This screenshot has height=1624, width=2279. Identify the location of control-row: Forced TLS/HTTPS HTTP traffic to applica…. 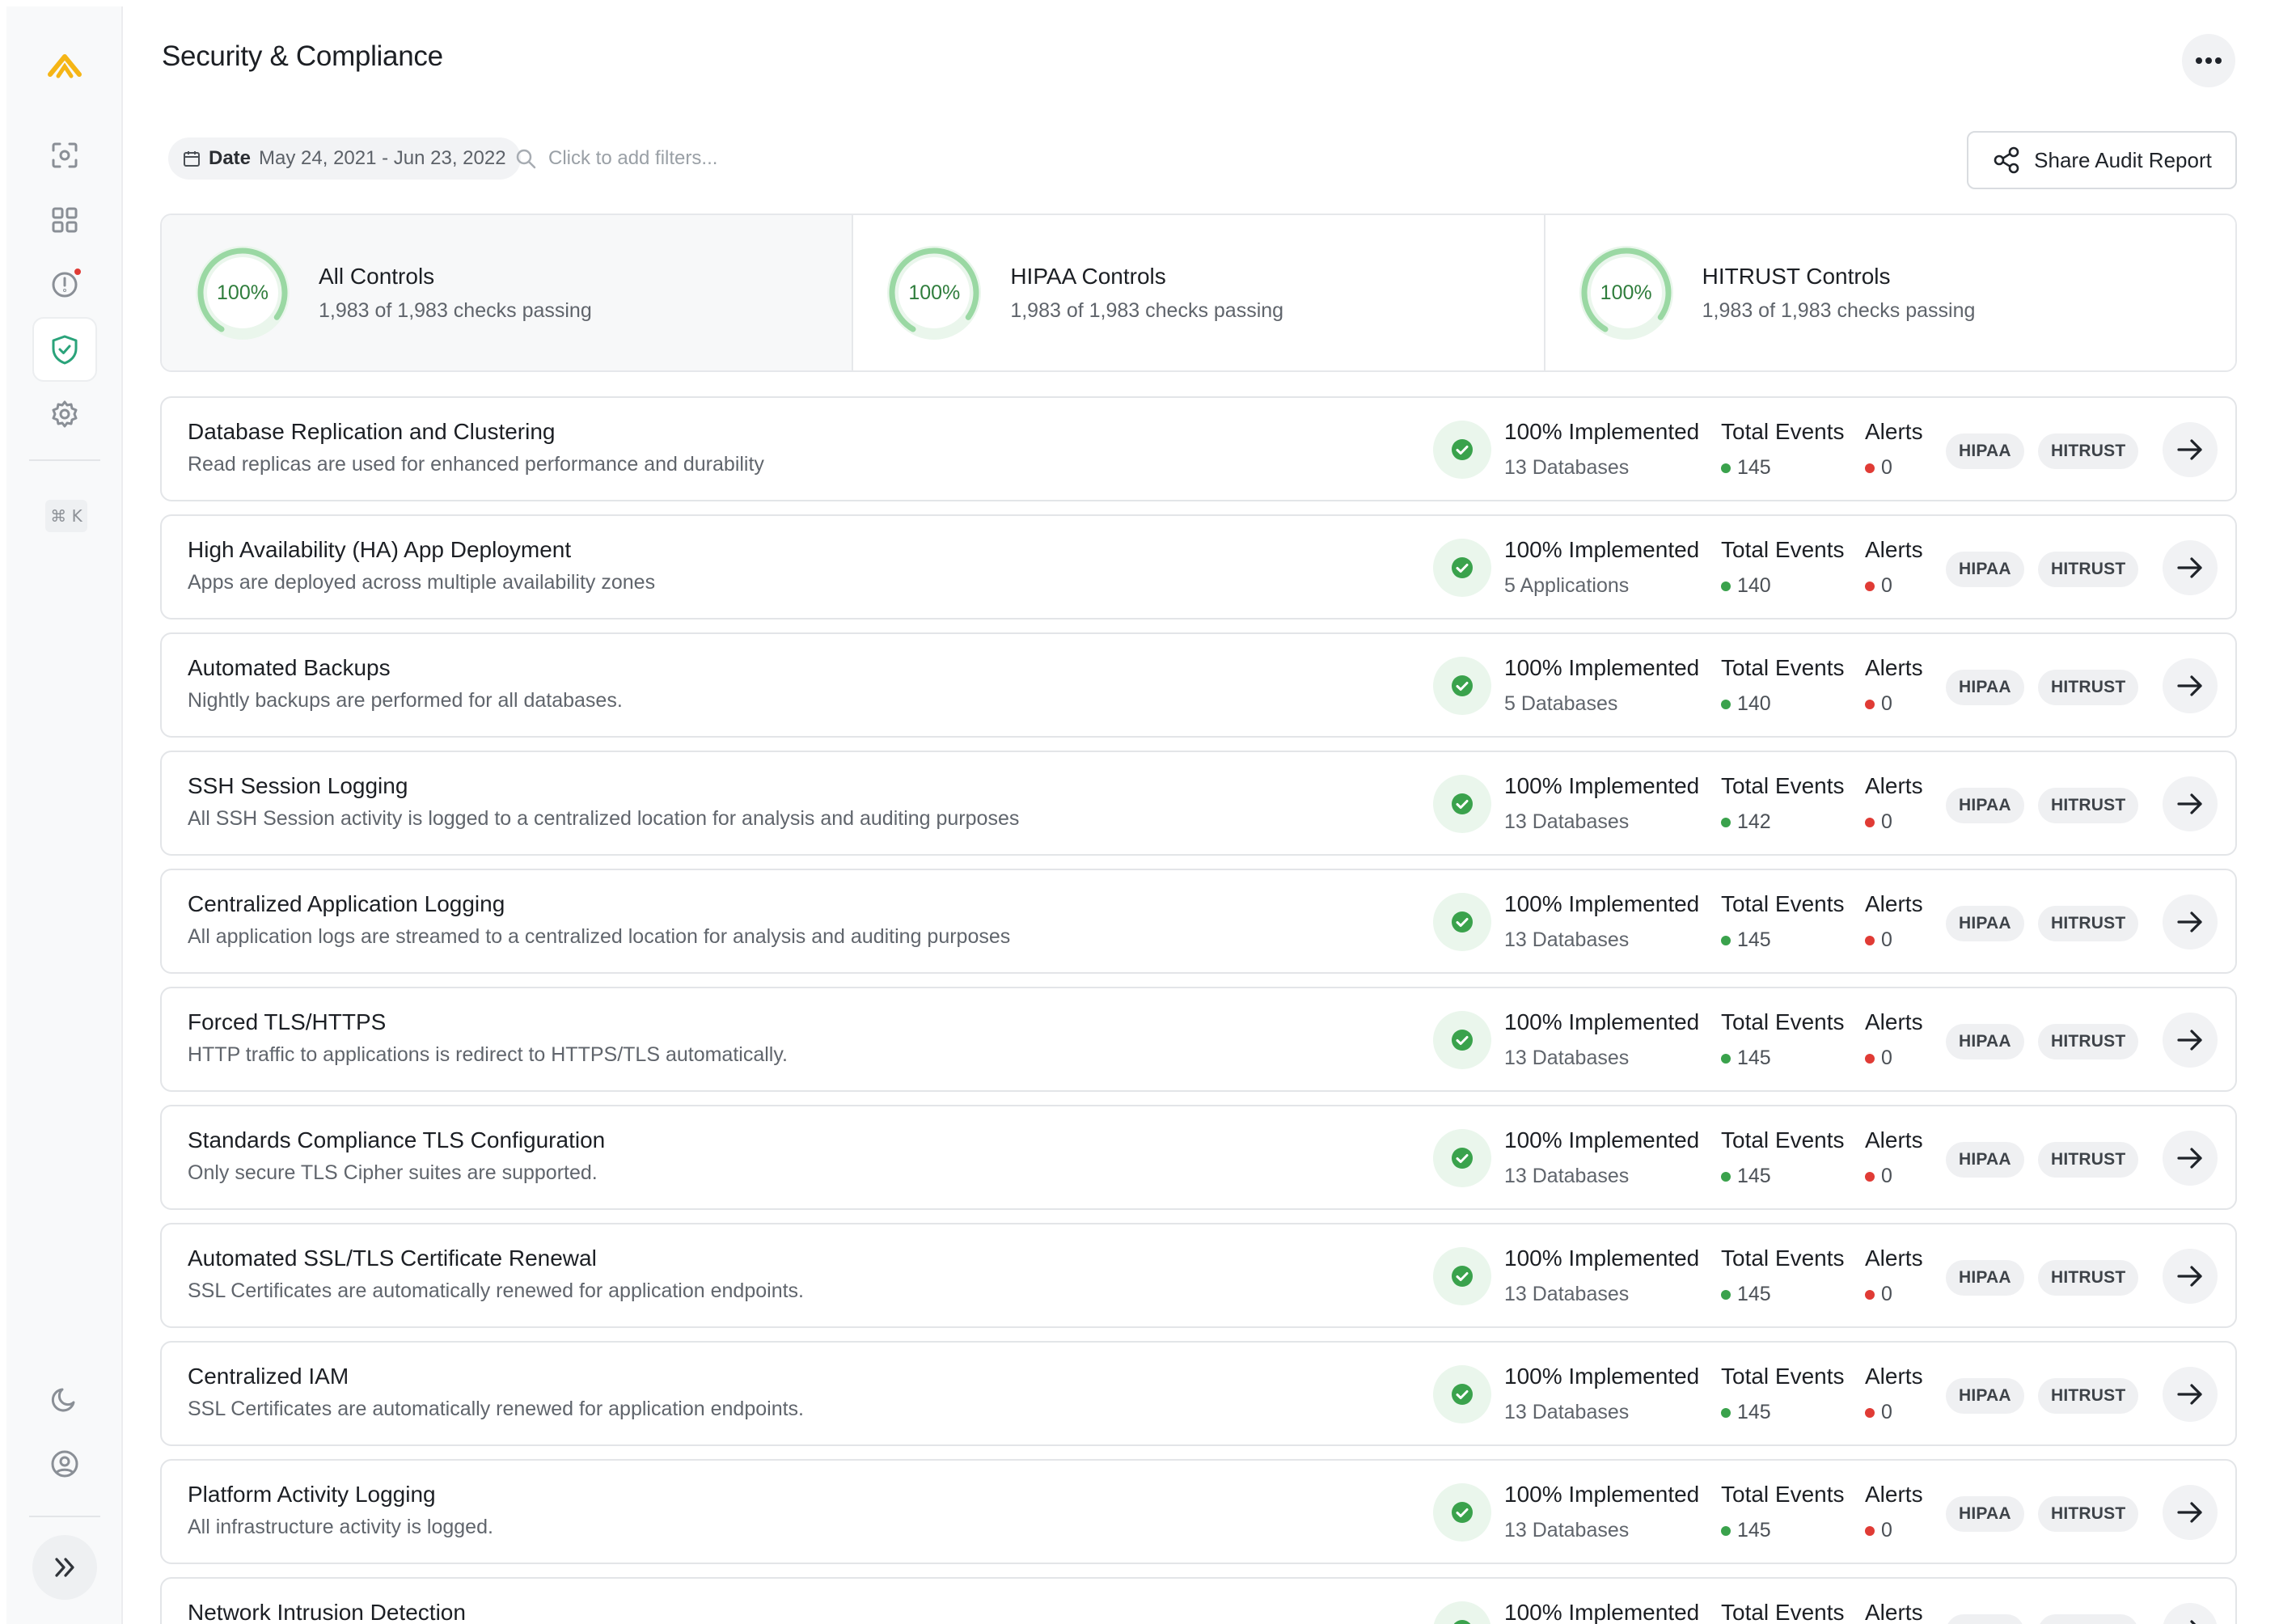
(1198, 1039).